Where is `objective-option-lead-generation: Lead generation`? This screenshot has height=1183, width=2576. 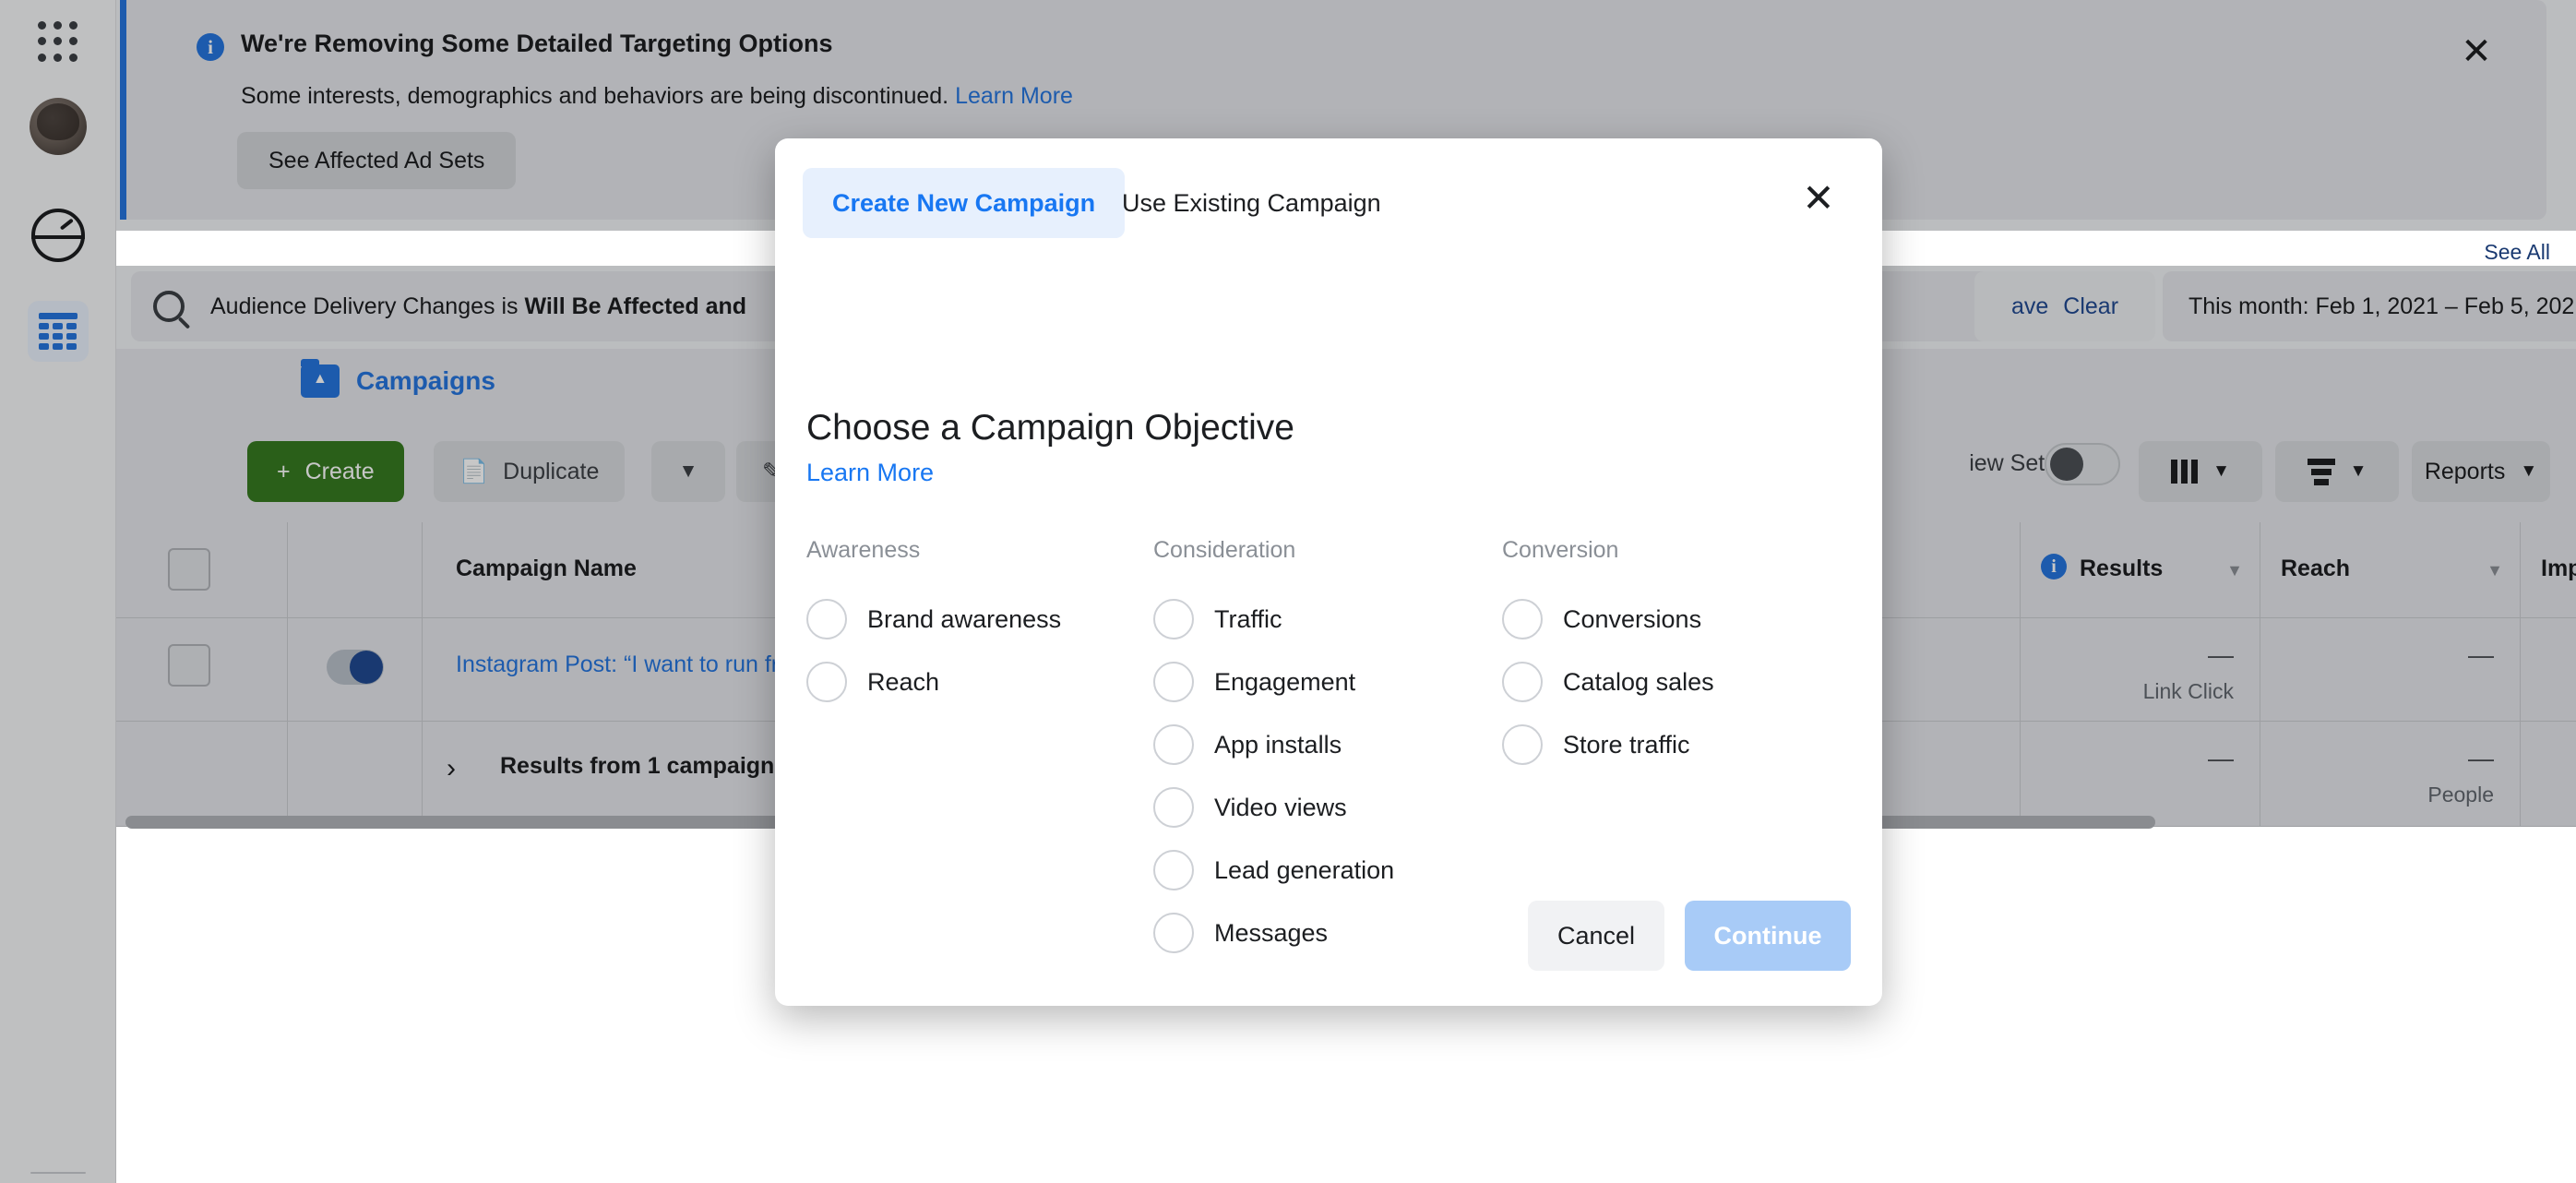
objective-option-lead-generation: Lead generation is located at coordinates (1327, 871).